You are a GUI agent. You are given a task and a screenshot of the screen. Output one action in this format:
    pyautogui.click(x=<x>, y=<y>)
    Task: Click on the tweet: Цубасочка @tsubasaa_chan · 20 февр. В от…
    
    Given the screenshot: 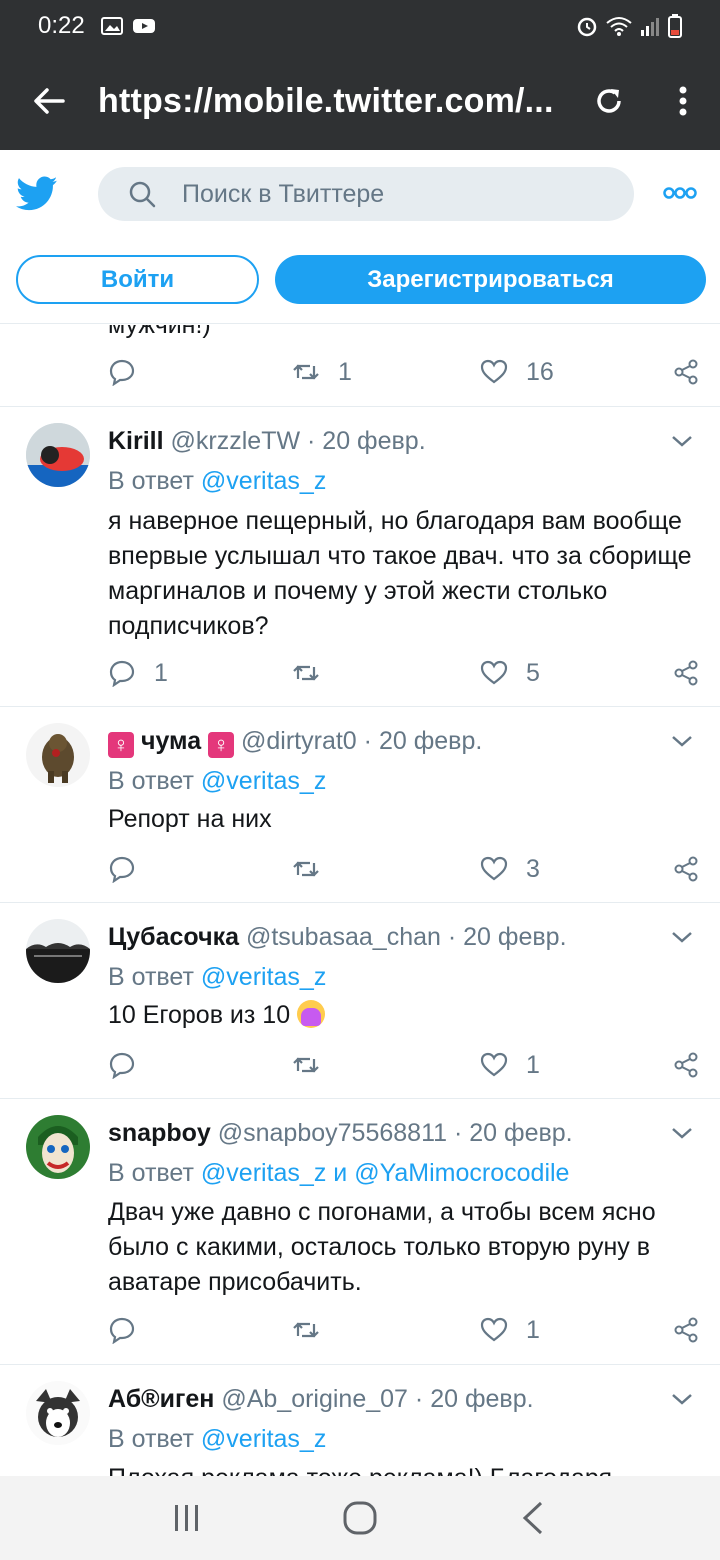 What is the action you would take?
    pyautogui.click(x=360, y=1001)
    